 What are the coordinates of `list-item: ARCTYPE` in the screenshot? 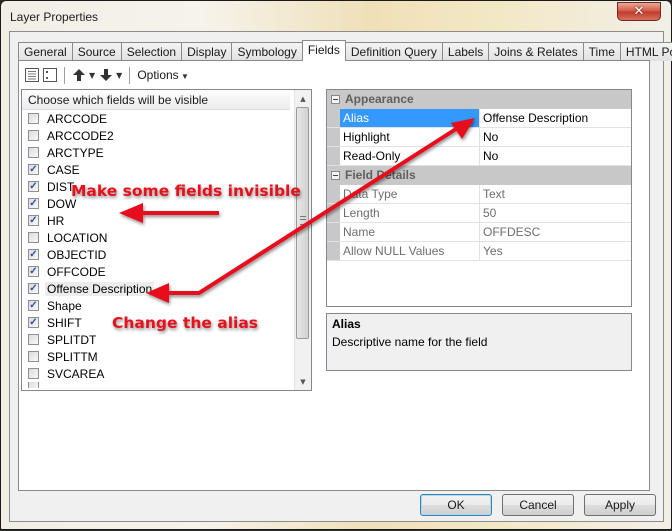 It's located at (166, 152).